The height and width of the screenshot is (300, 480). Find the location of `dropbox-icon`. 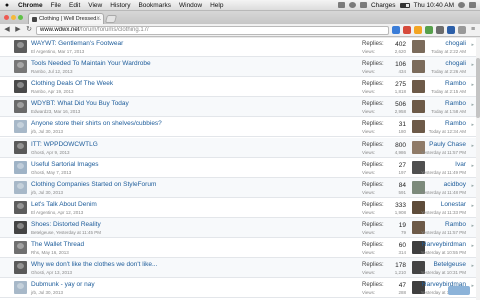

dropbox-icon is located at coordinates (341, 5).